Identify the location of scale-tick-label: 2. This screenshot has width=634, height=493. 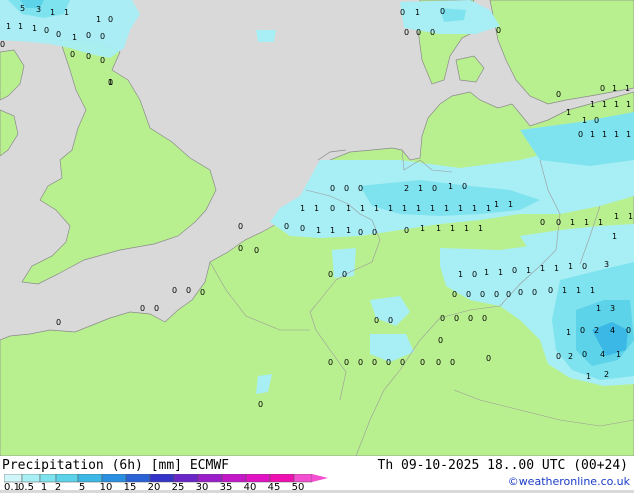
(58, 487).